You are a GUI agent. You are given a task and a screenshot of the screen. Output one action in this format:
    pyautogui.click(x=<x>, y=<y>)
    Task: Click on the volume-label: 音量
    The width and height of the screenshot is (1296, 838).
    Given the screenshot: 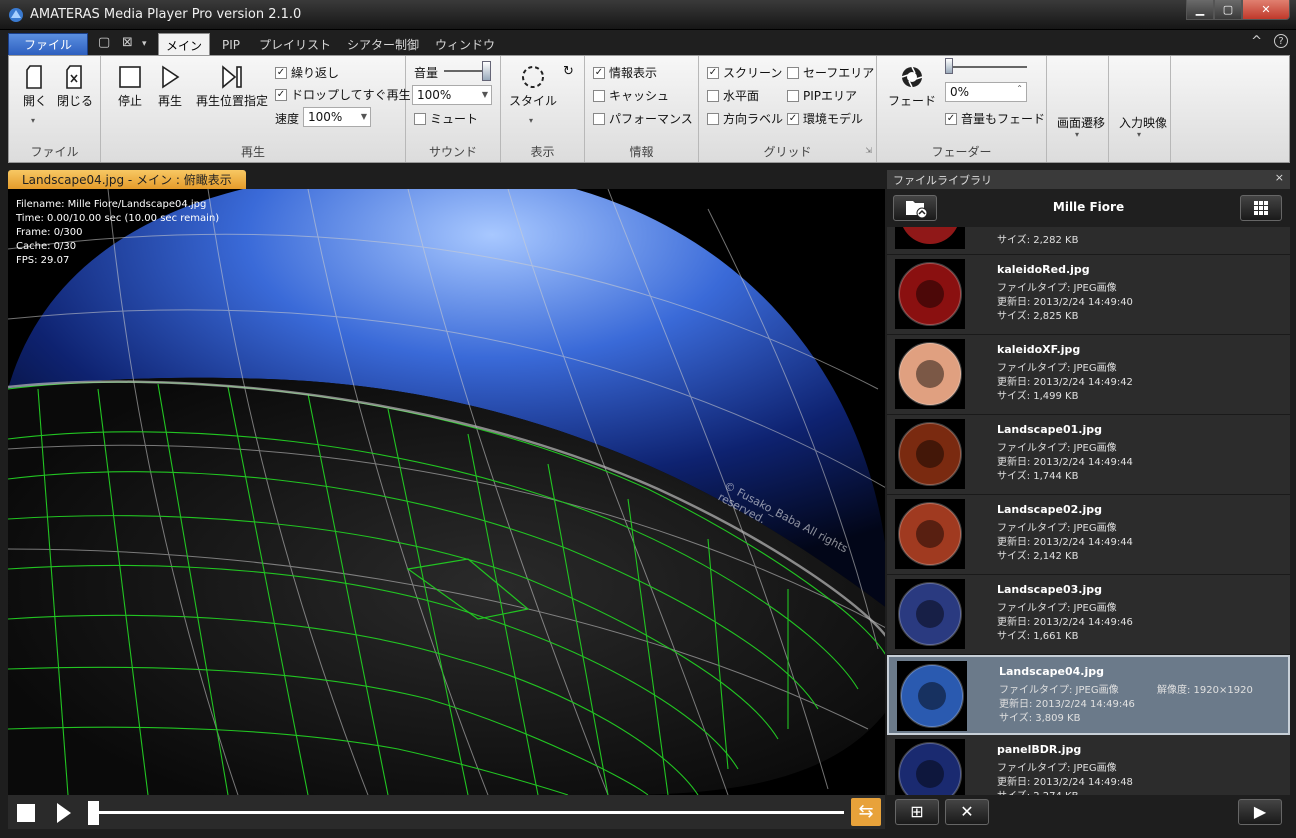 What is the action you would take?
    pyautogui.click(x=426, y=73)
    